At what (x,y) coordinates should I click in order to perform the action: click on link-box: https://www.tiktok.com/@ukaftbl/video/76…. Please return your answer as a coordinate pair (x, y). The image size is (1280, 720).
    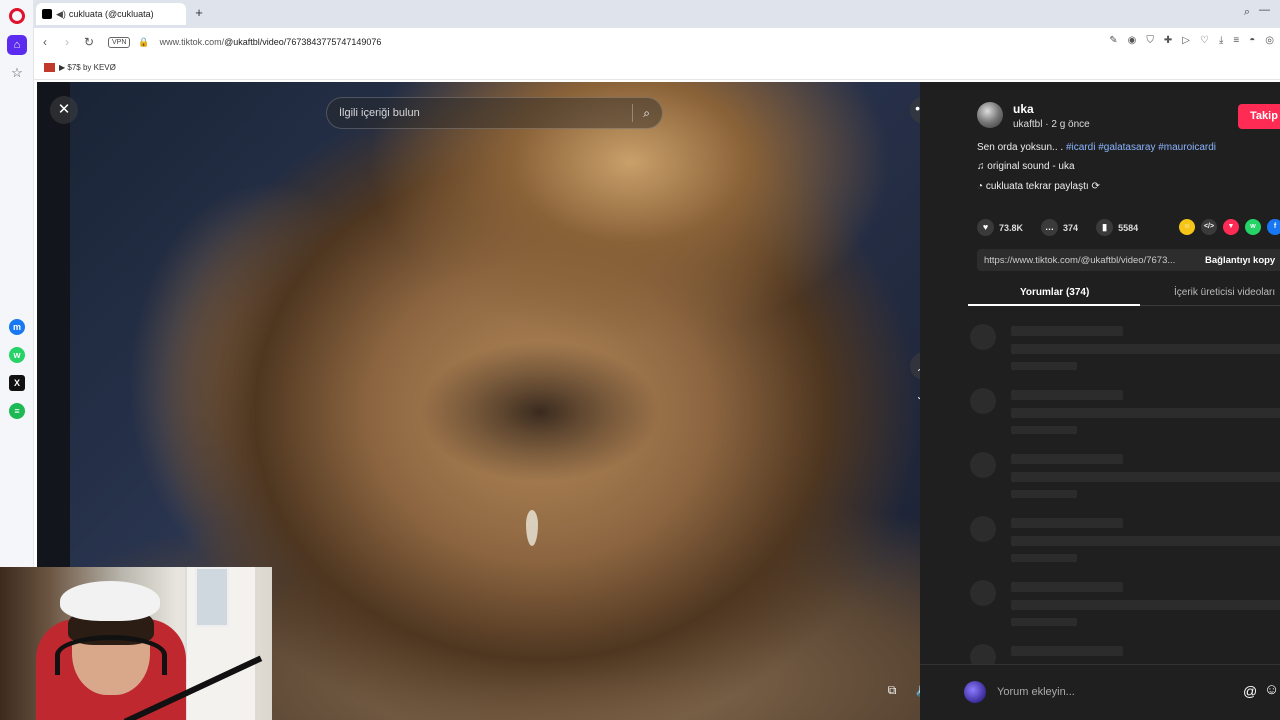
    Looking at the image, I should click on (1128, 260).